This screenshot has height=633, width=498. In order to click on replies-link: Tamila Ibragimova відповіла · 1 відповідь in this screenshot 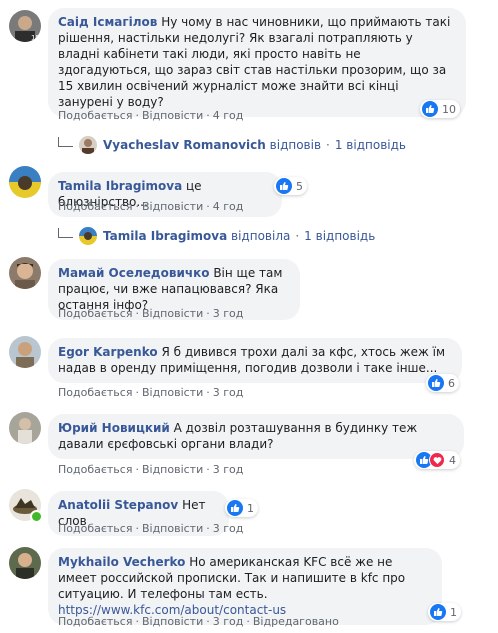, I will do `click(216, 236)`.